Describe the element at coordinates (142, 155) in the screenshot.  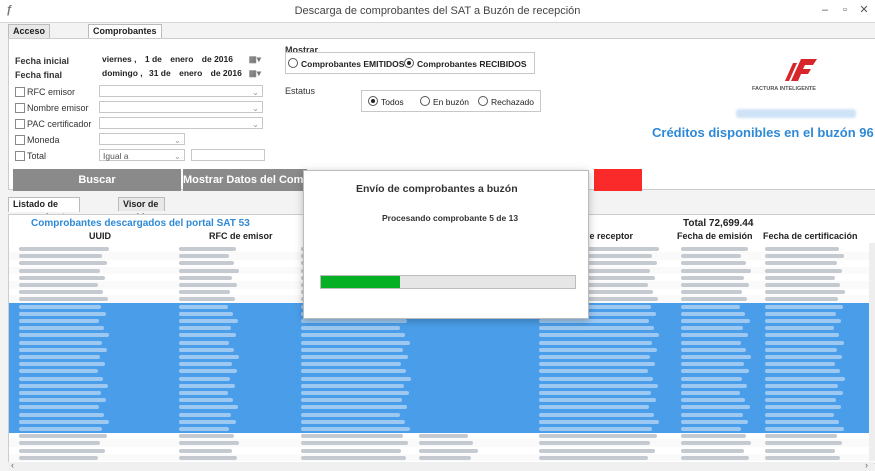
I see `total-operator-select: Igual a ⌄` at that location.